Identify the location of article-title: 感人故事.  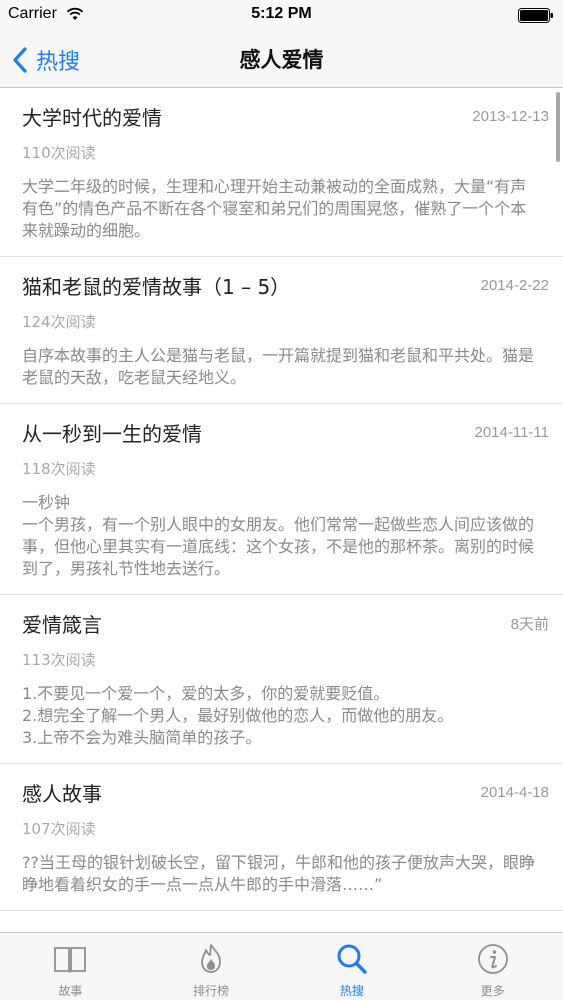
(62, 793).